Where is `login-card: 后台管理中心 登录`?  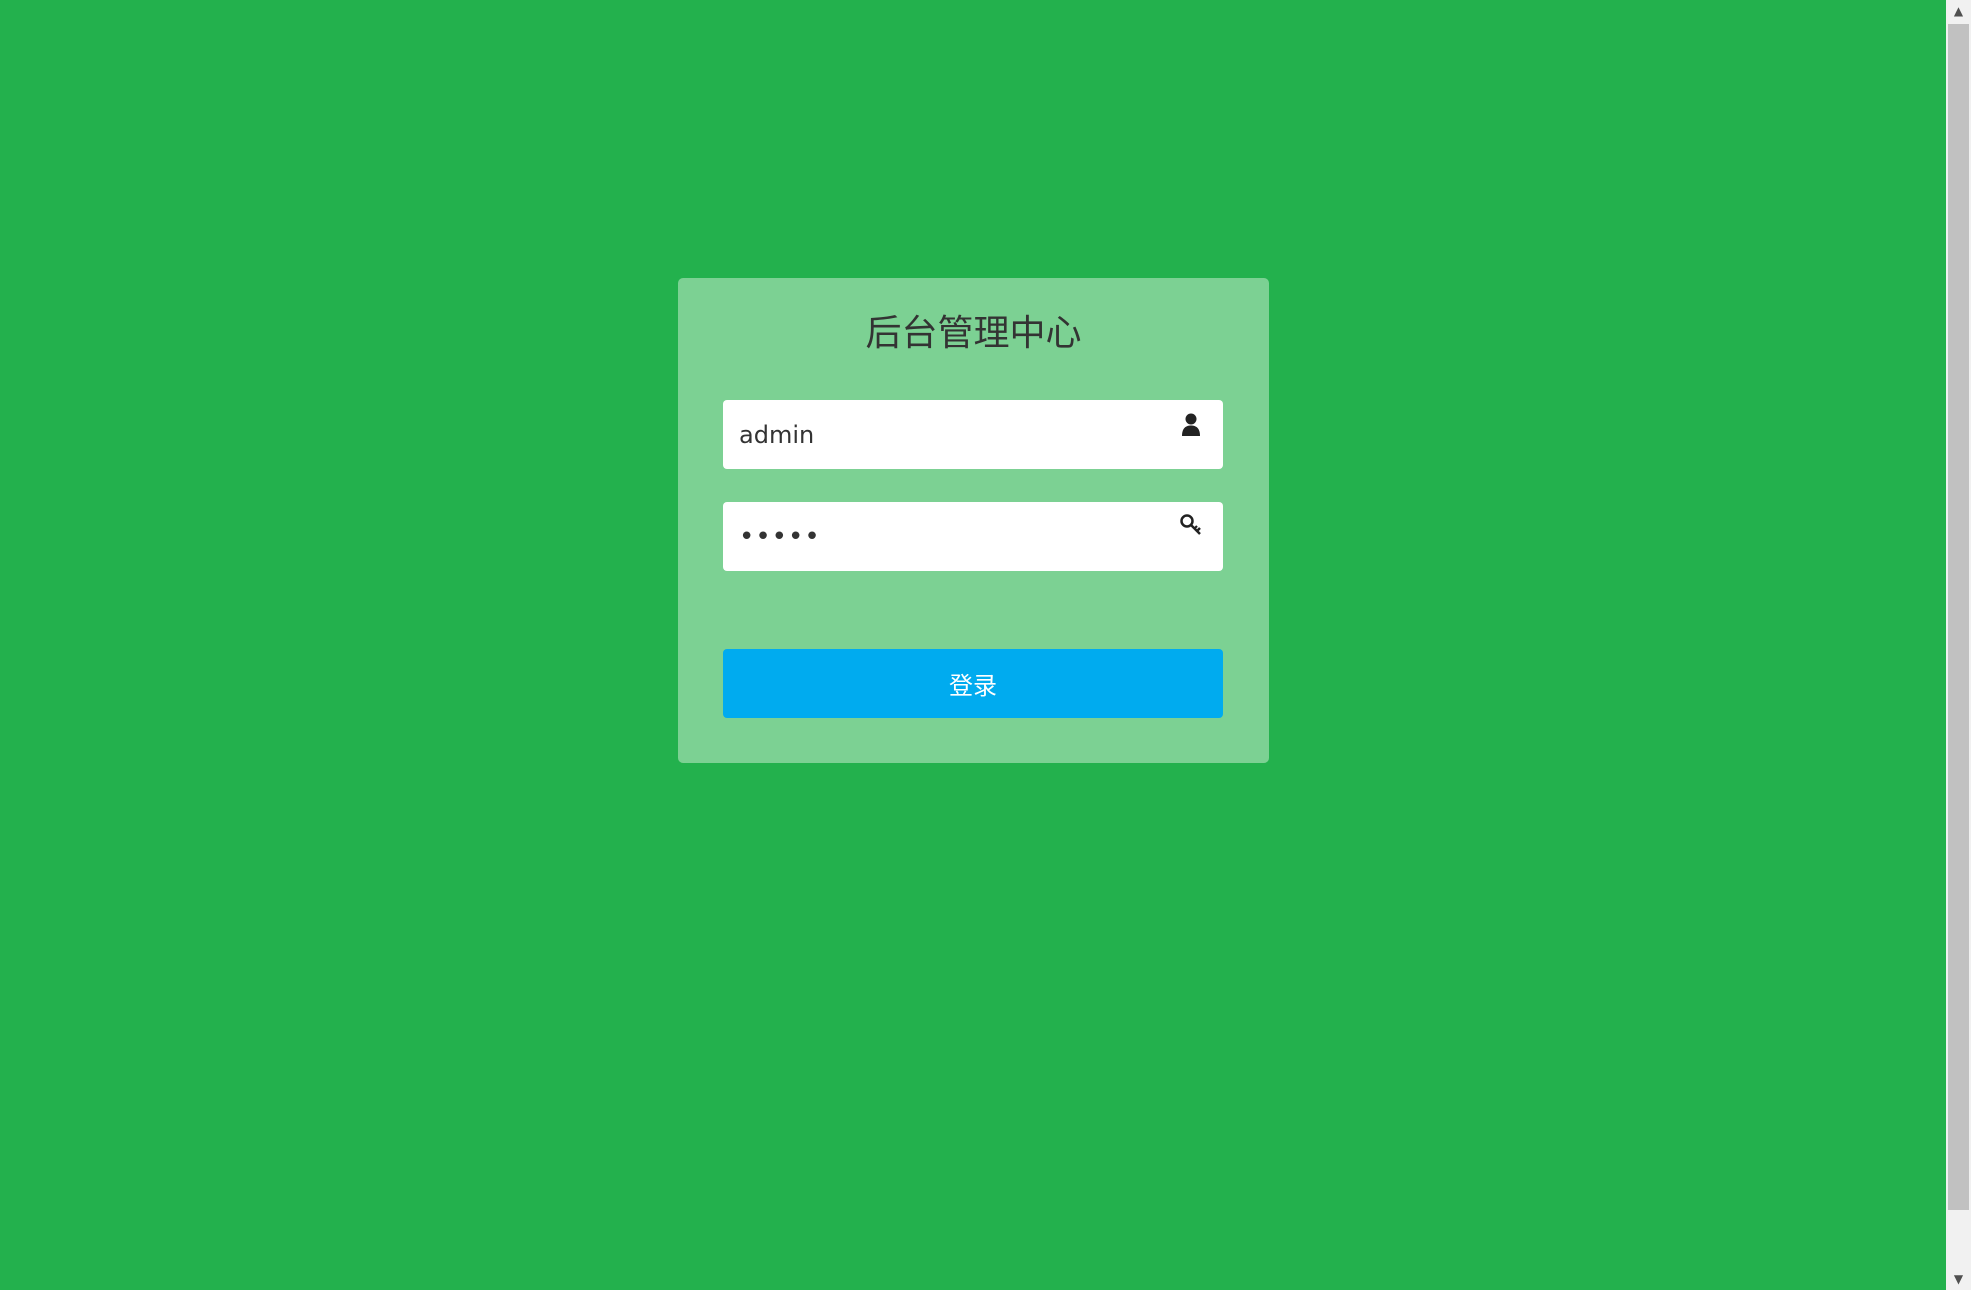 login-card: 后台管理中心 登录 is located at coordinates (973, 520).